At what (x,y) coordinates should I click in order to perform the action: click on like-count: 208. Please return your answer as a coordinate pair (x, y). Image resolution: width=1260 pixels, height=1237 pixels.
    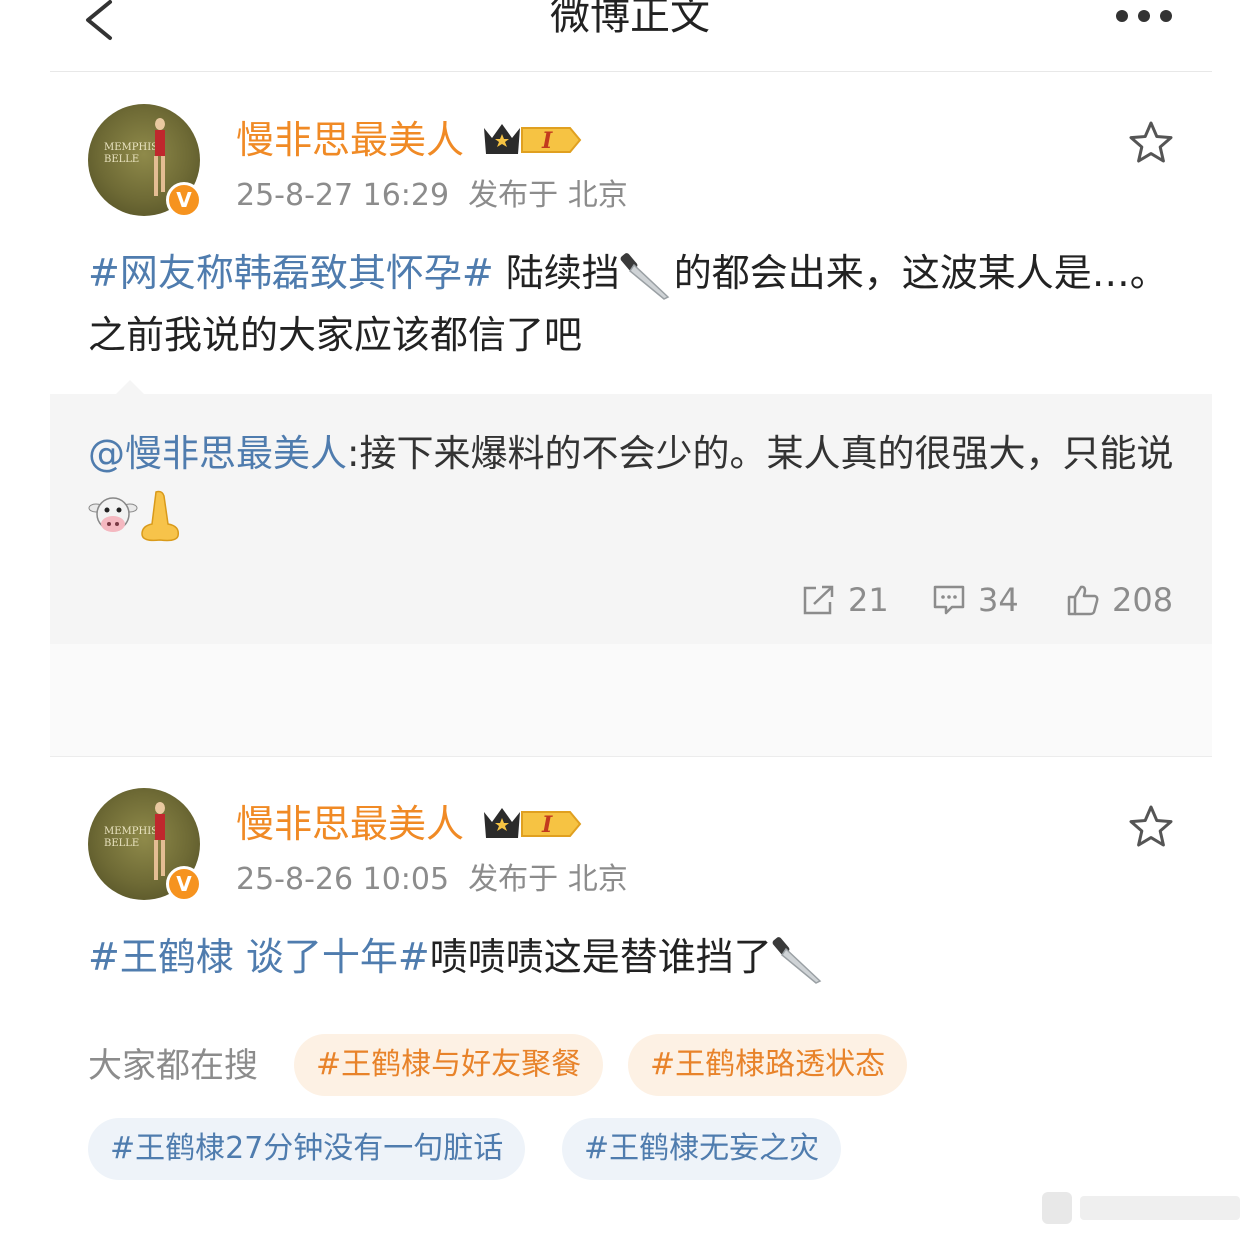
    Looking at the image, I should click on (1143, 600).